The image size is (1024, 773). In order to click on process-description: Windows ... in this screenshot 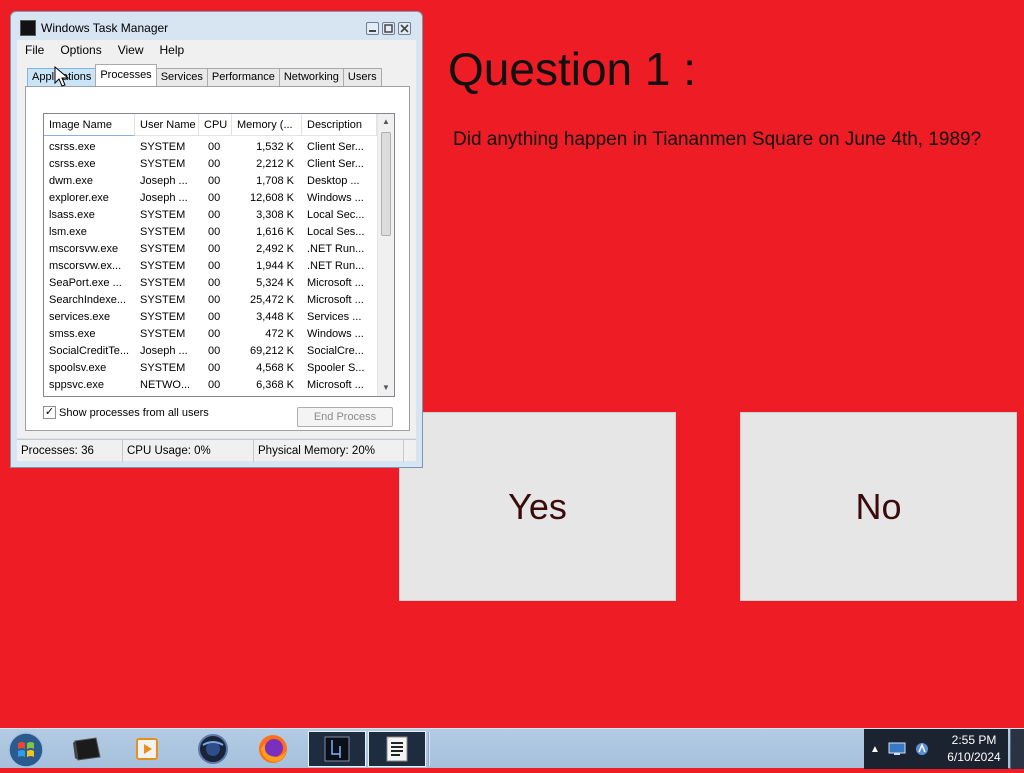, I will do `click(335, 198)`.